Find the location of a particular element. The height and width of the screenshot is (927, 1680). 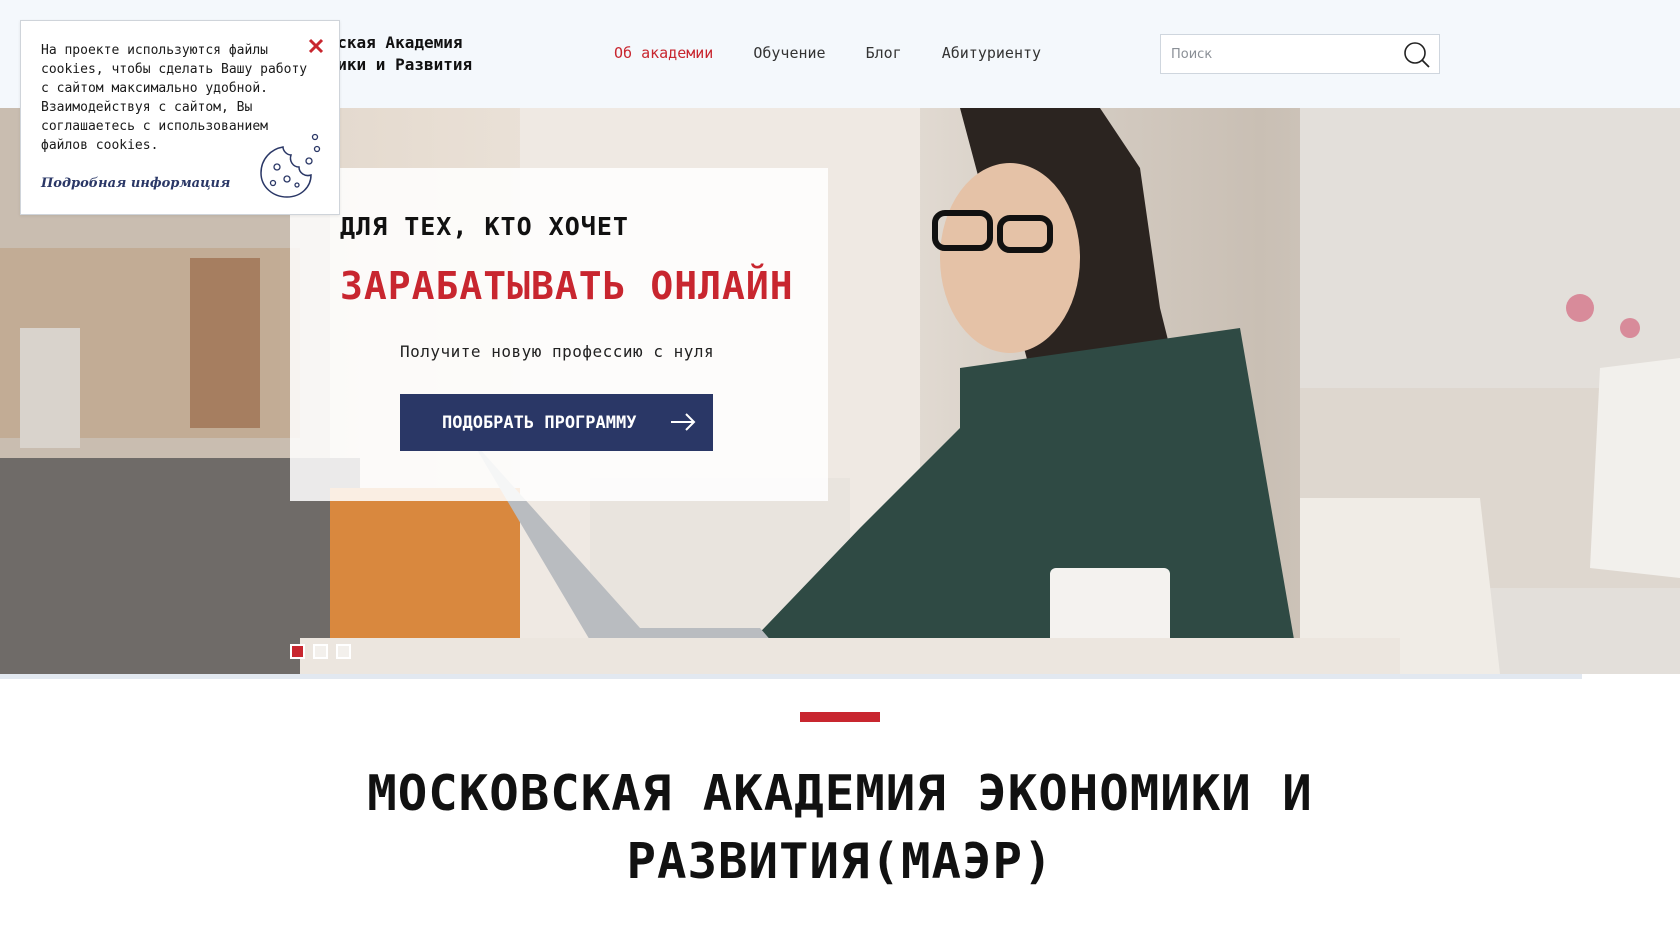

hero-description: Получите новую профессию с нуля is located at coordinates (557, 351).